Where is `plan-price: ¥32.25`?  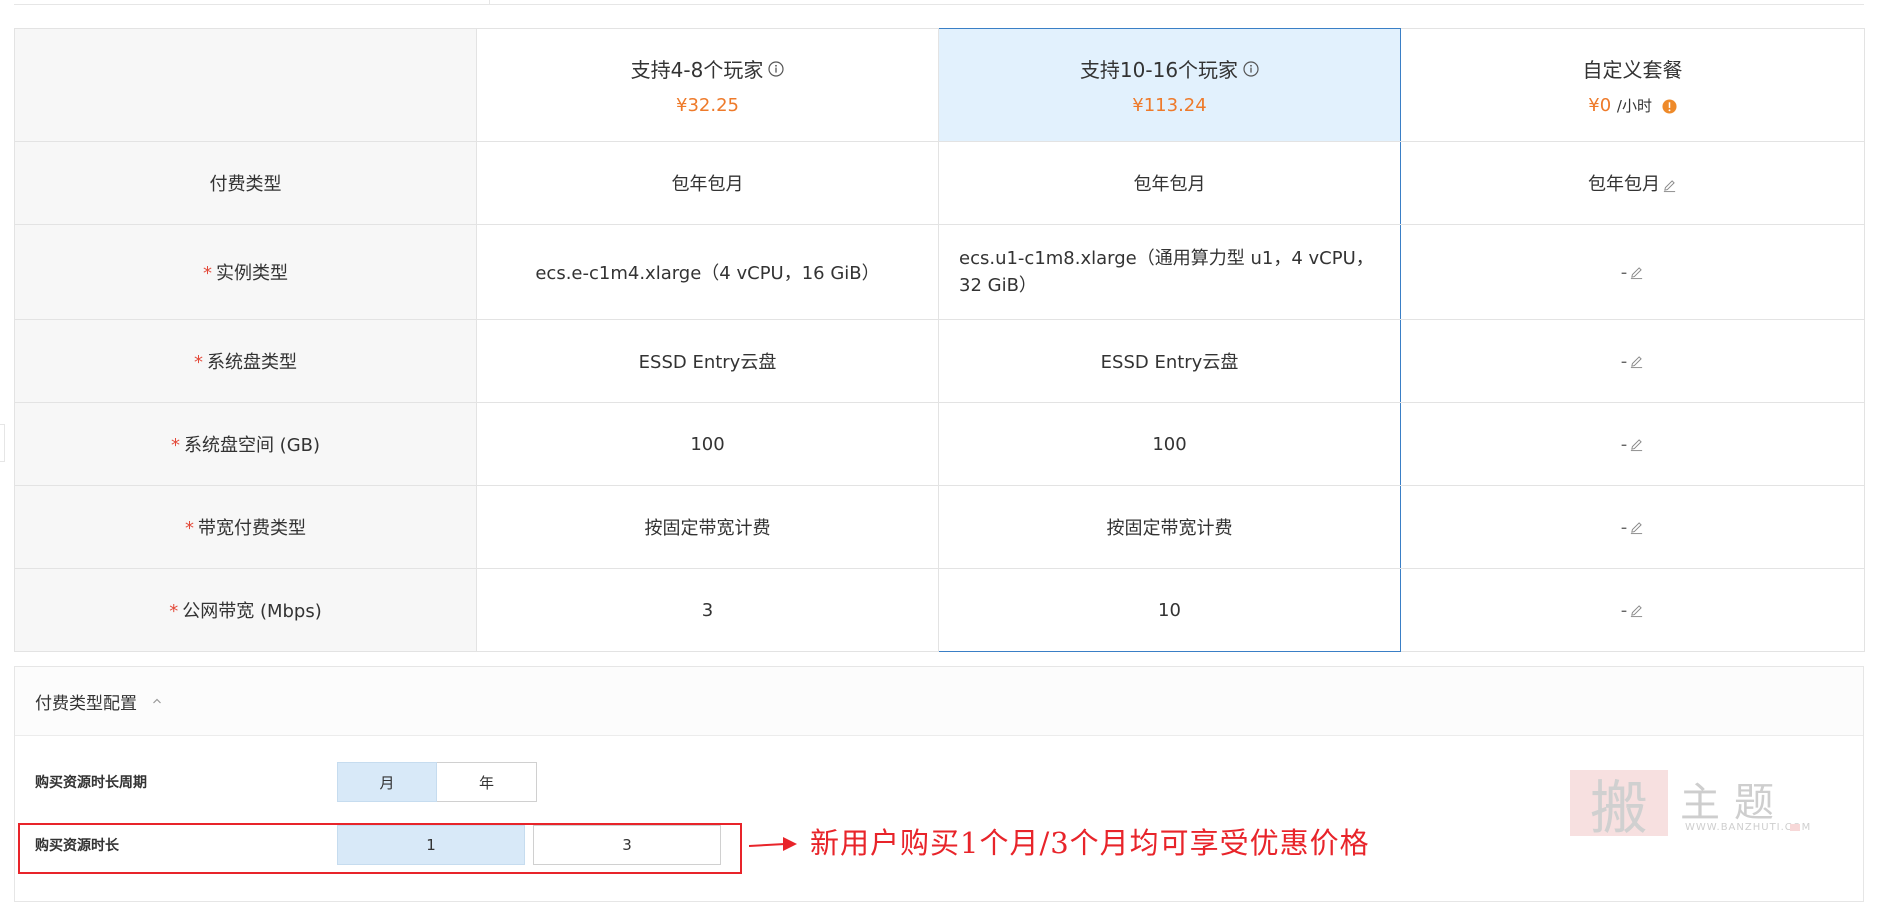
plan-price: ¥32.25 is located at coordinates (707, 105).